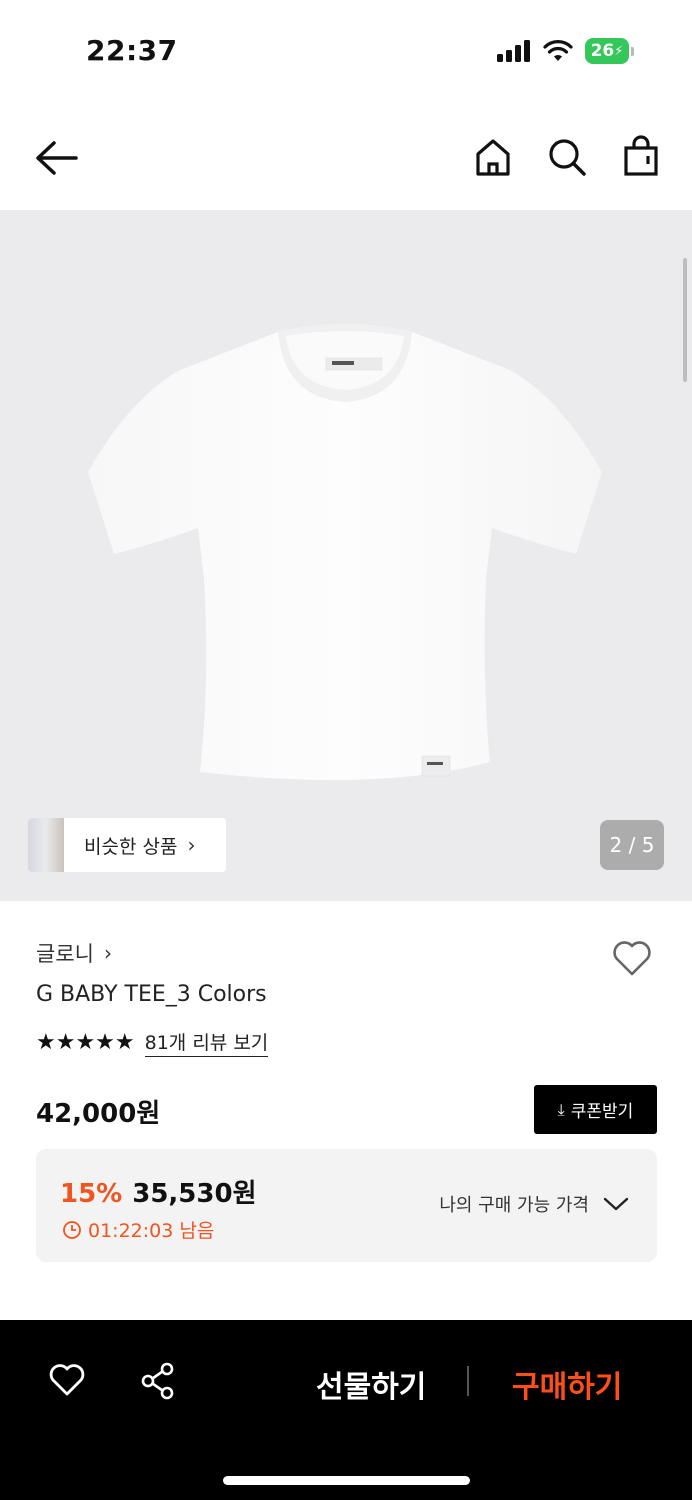 The image size is (692, 1500). I want to click on discount-percent: 15%, so click(91, 1194).